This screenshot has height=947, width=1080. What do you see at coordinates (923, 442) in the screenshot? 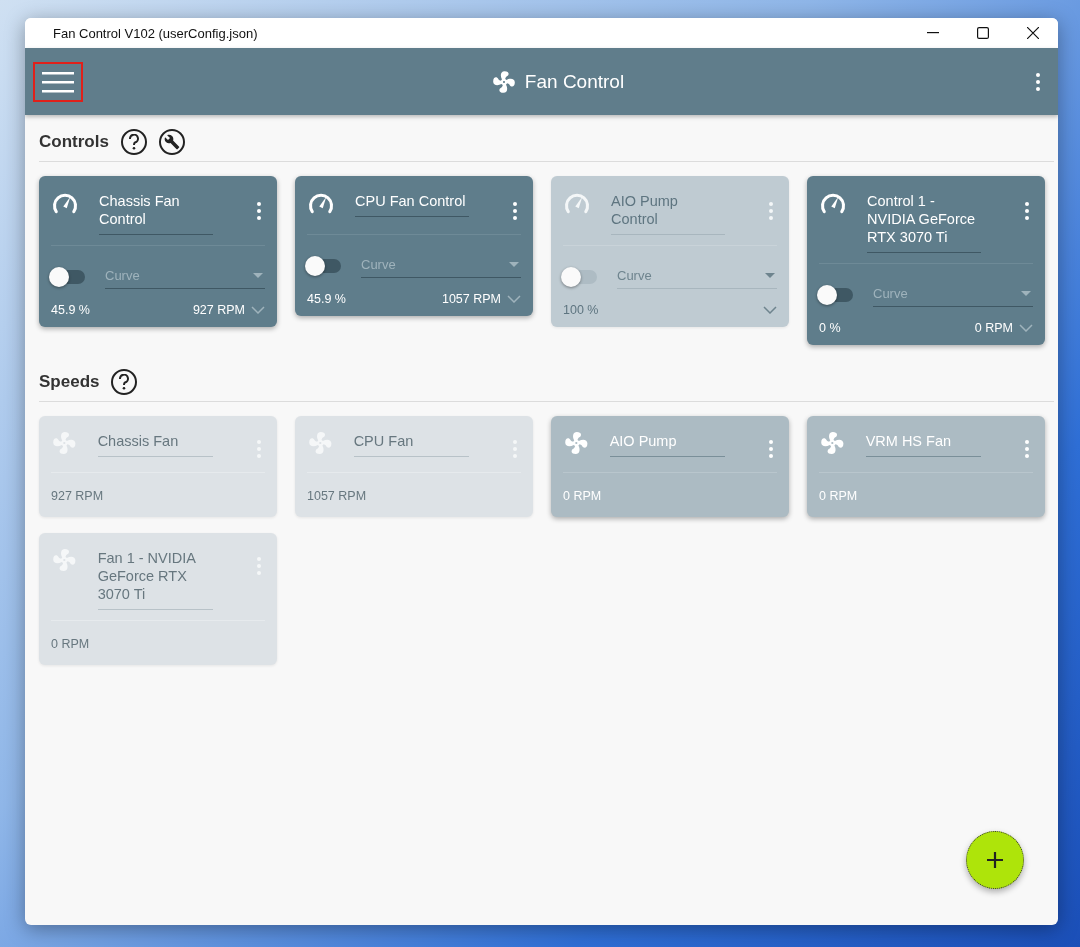
I see `name-field: VRM HS Fan` at bounding box center [923, 442].